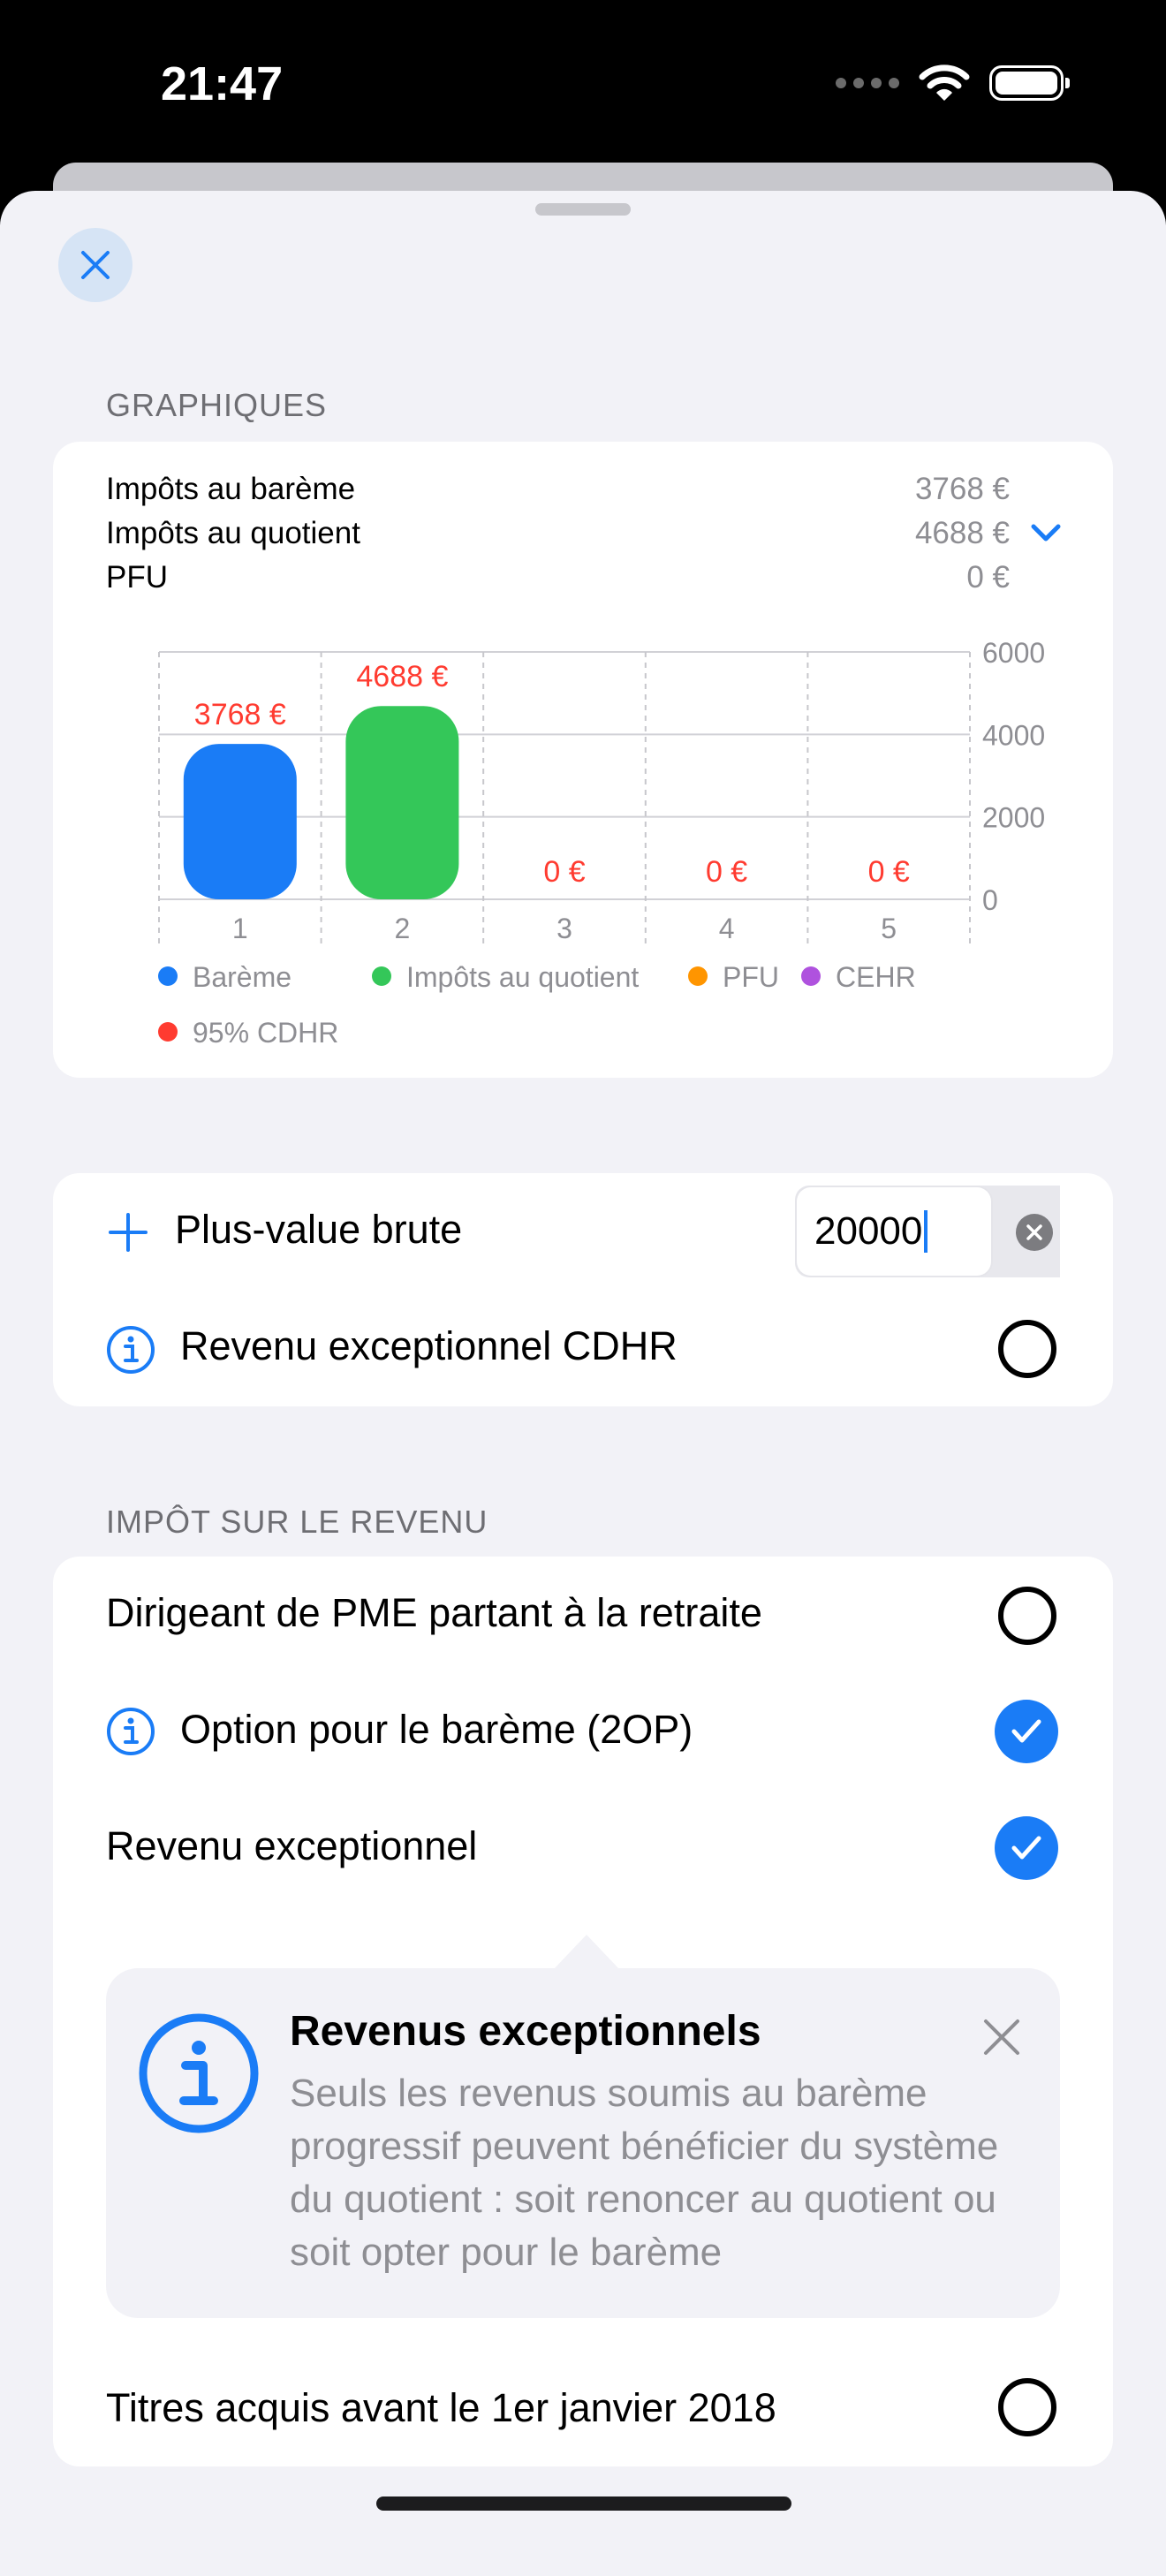 The image size is (1166, 2576). What do you see at coordinates (128, 1233) in the screenshot?
I see `plus-icon` at bounding box center [128, 1233].